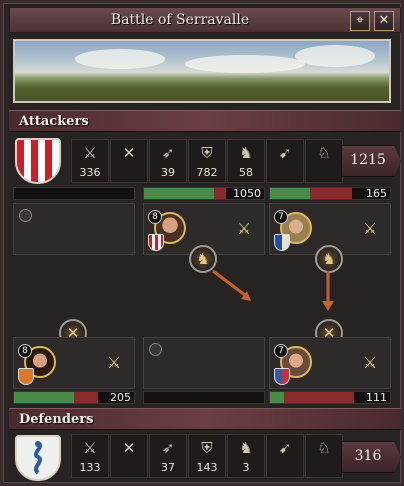 The width and height of the screenshot is (404, 486). What do you see at coordinates (328, 291) in the screenshot?
I see `attack-arrow` at bounding box center [328, 291].